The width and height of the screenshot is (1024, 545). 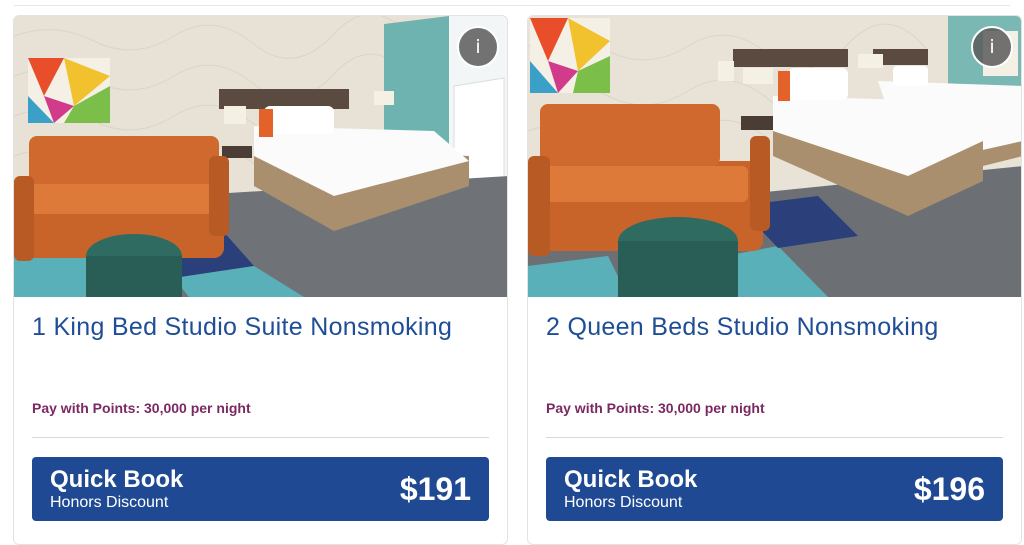 What do you see at coordinates (774, 327) in the screenshot?
I see `room-title: 2 Queen Beds Studio Nonsmoking` at bounding box center [774, 327].